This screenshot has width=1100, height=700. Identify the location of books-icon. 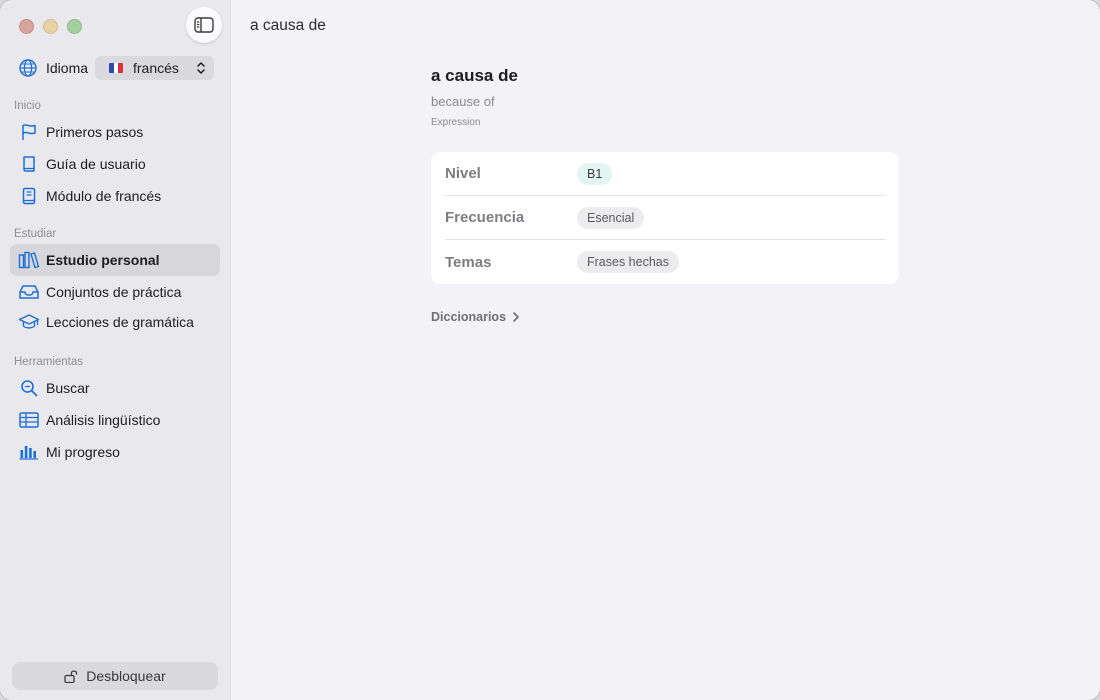
(29, 260).